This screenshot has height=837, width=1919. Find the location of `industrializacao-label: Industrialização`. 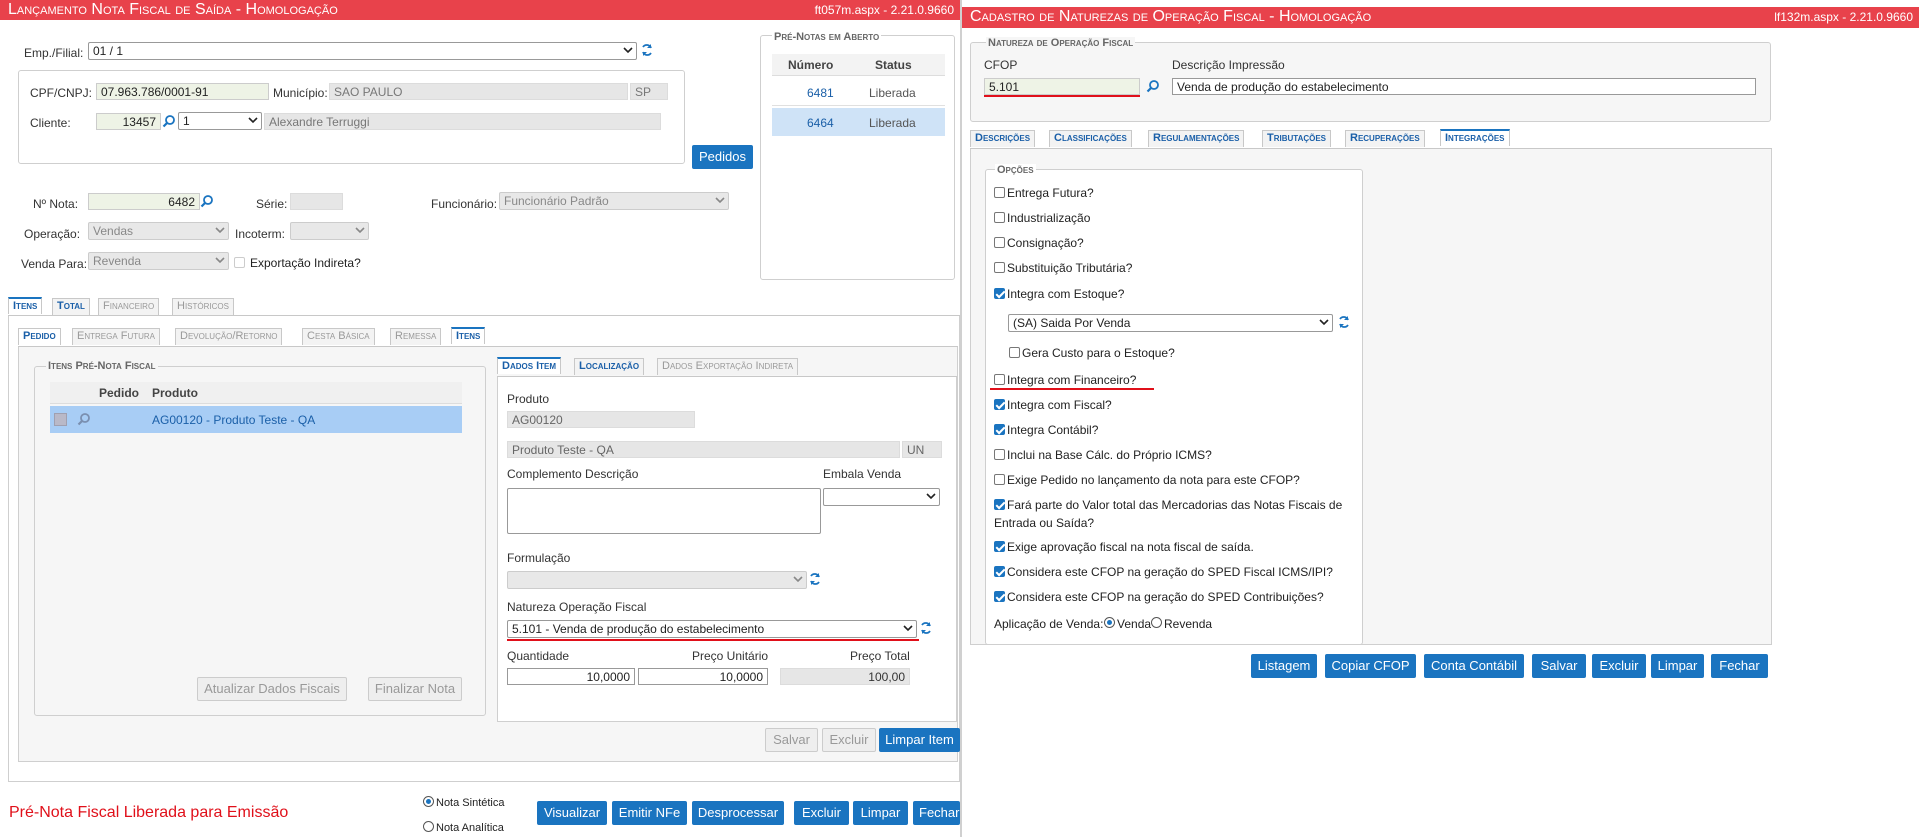

industrializacao-label: Industrialização is located at coordinates (1049, 218).